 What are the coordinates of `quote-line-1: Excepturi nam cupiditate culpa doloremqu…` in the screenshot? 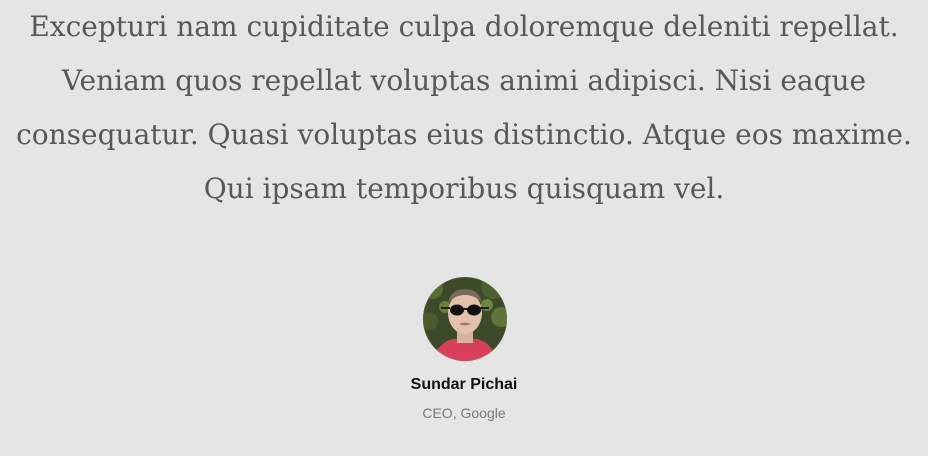 It's located at (464, 26).